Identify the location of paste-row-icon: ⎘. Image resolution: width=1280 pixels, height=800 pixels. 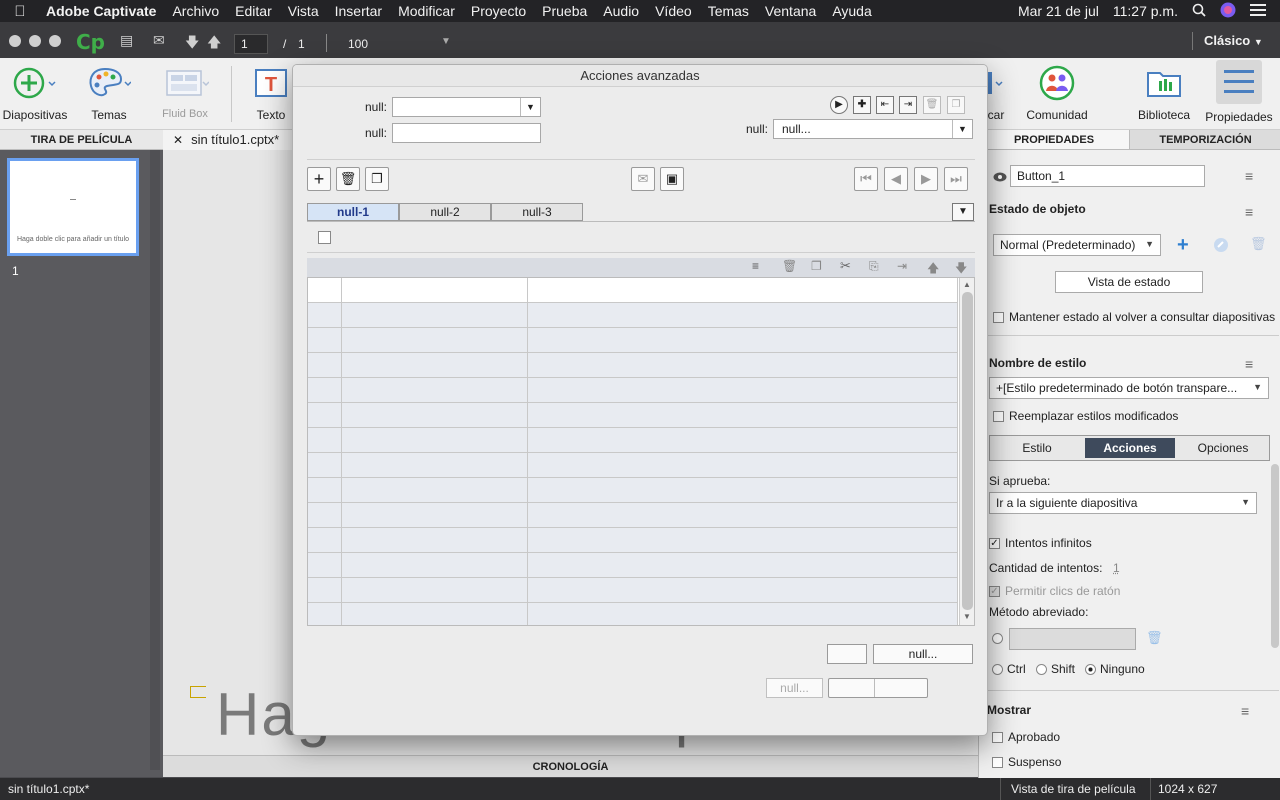
(874, 266).